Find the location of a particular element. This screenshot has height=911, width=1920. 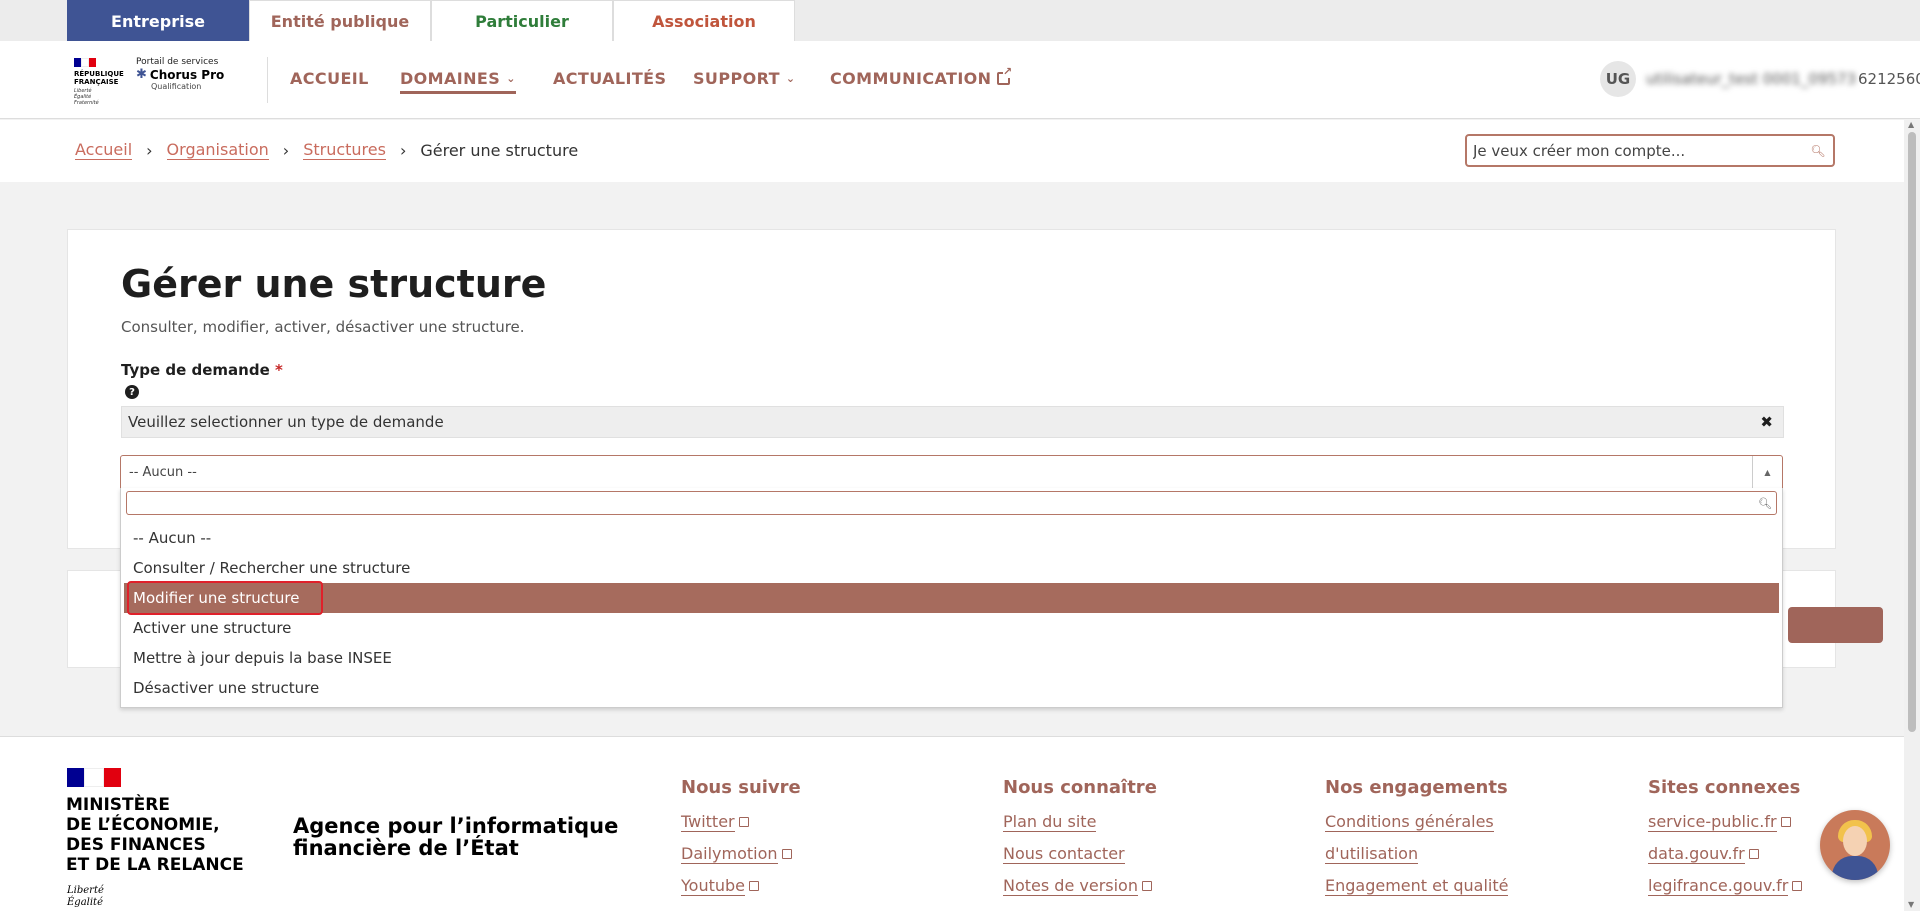

dropdown-search-input is located at coordinates (940, 503).